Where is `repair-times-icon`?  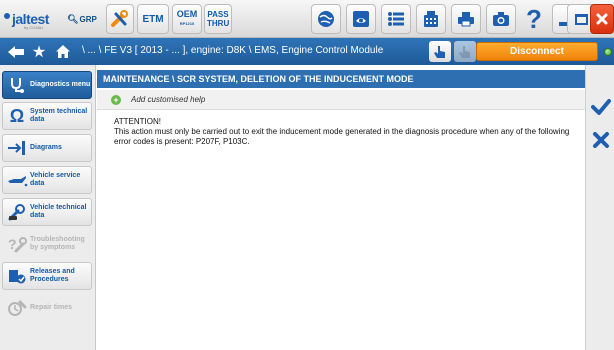
repair-times-icon is located at coordinates (17, 308).